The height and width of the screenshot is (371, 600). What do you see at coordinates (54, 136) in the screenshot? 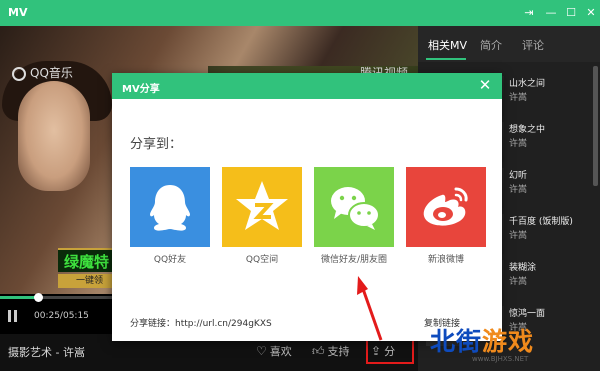
I see `video-subject` at bounding box center [54, 136].